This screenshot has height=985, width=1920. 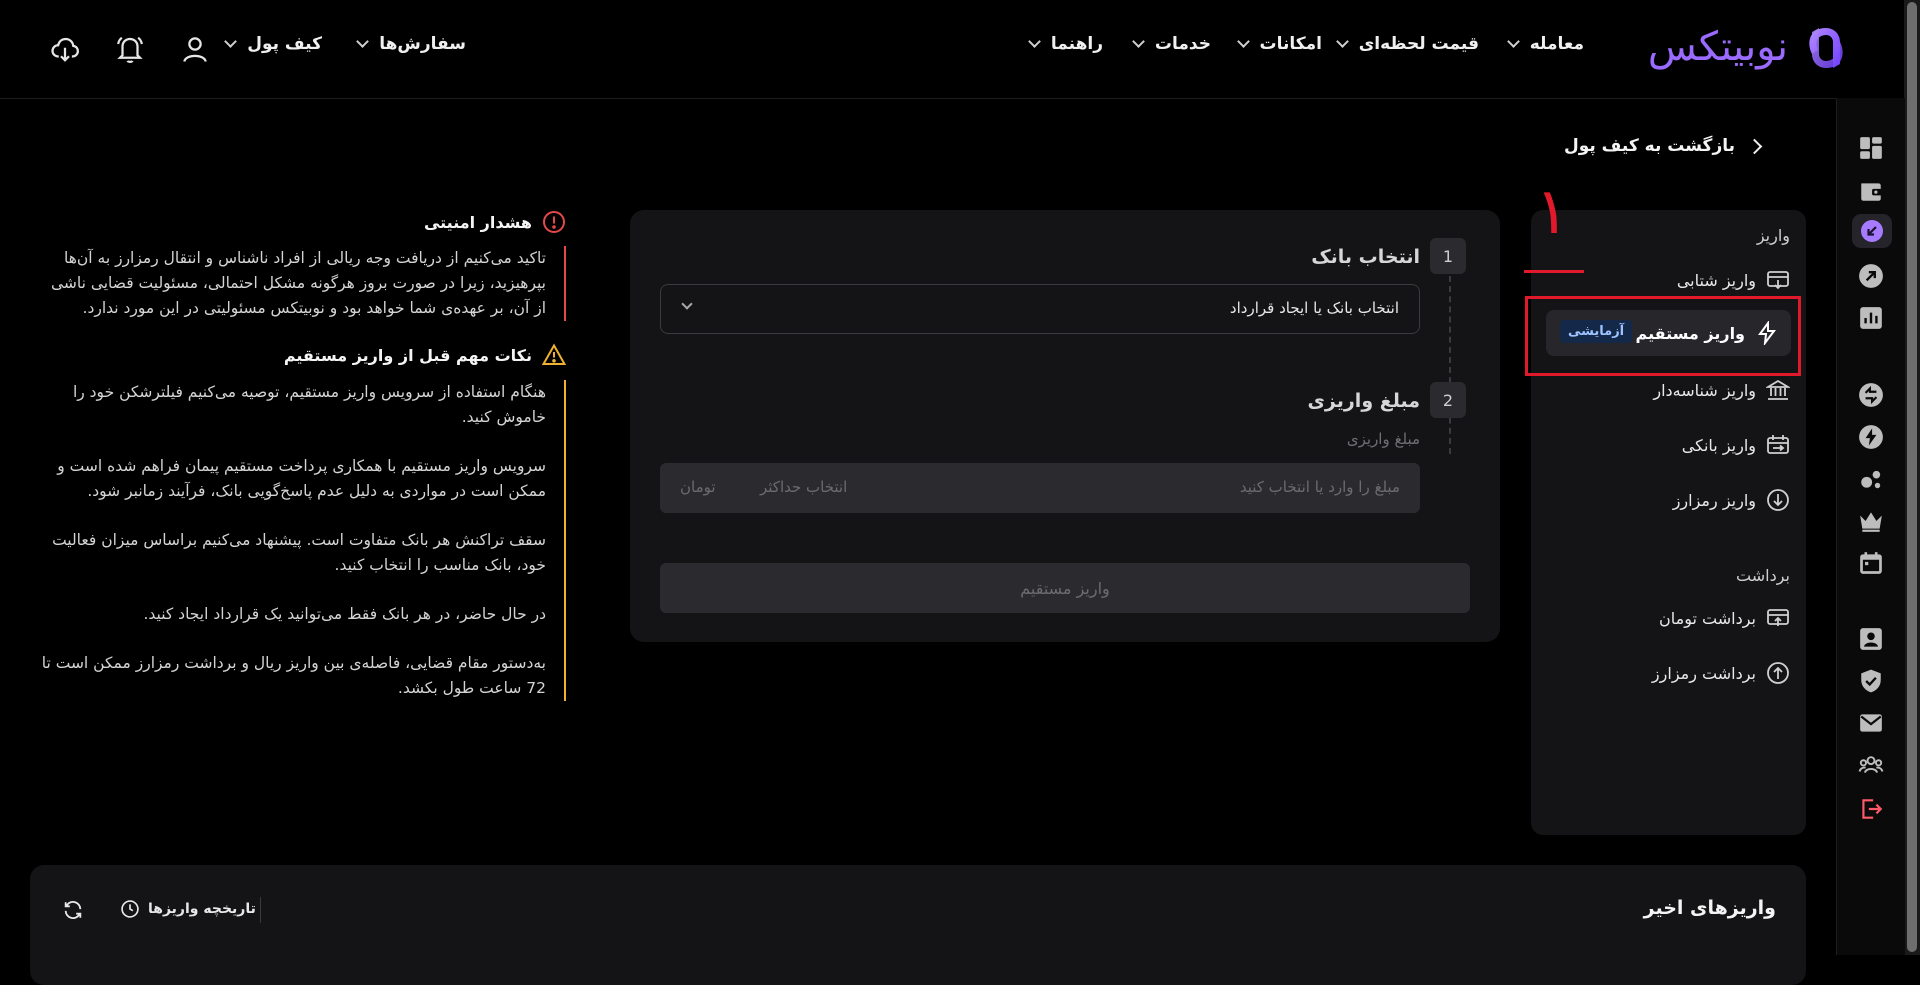 What do you see at coordinates (1718, 445) in the screenshot?
I see `menu-item-label: واریز بانکی` at bounding box center [1718, 445].